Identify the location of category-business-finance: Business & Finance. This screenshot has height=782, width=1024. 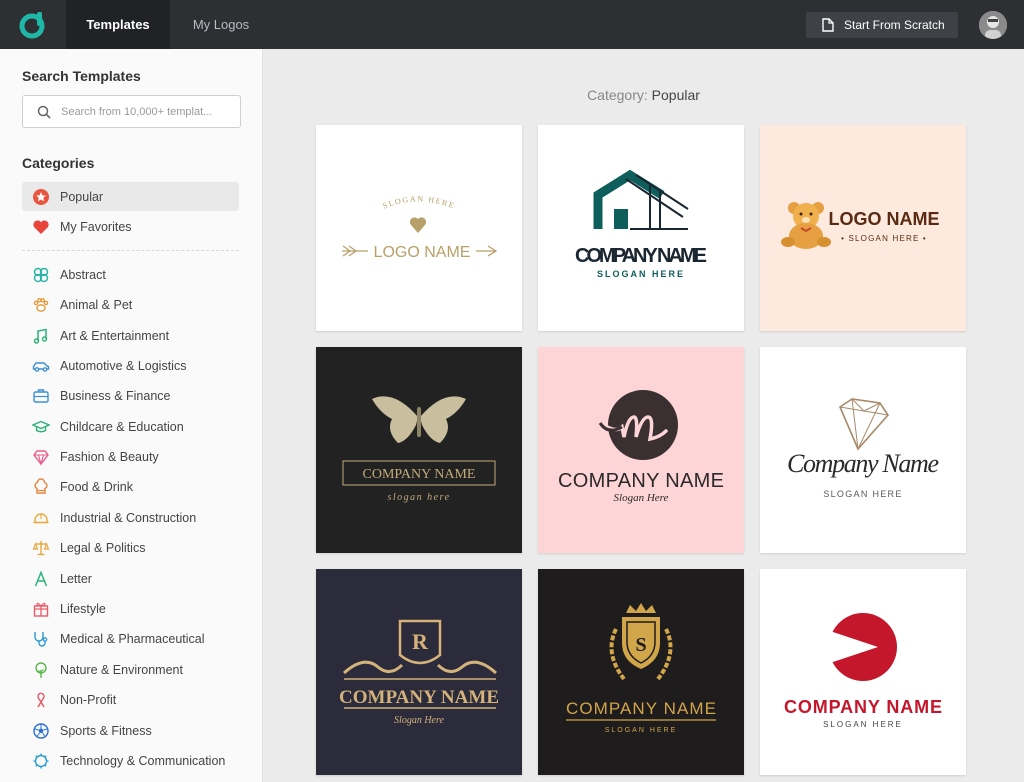
(130, 395).